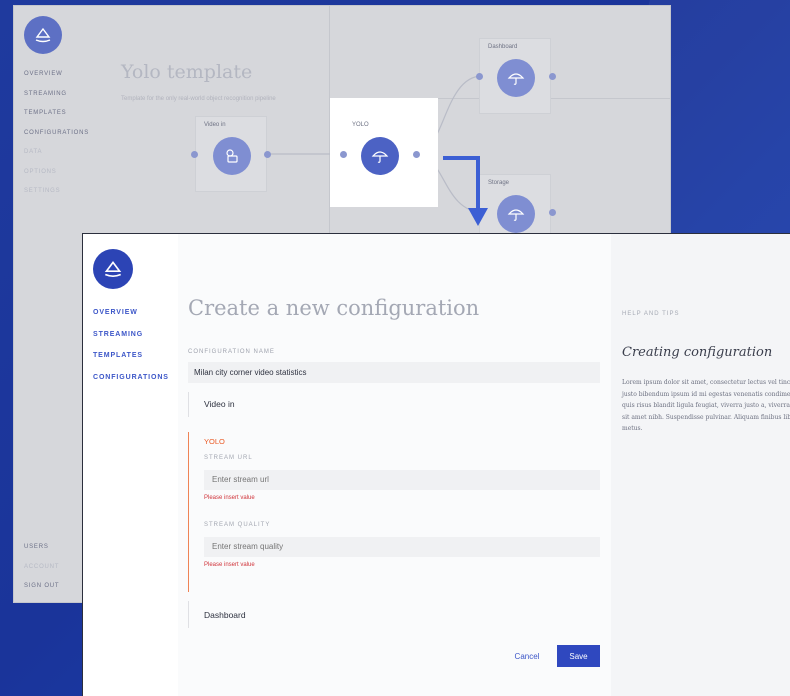 This screenshot has width=790, height=696. What do you see at coordinates (229, 498) in the screenshot?
I see `stream-url-error: Please insert value` at bounding box center [229, 498].